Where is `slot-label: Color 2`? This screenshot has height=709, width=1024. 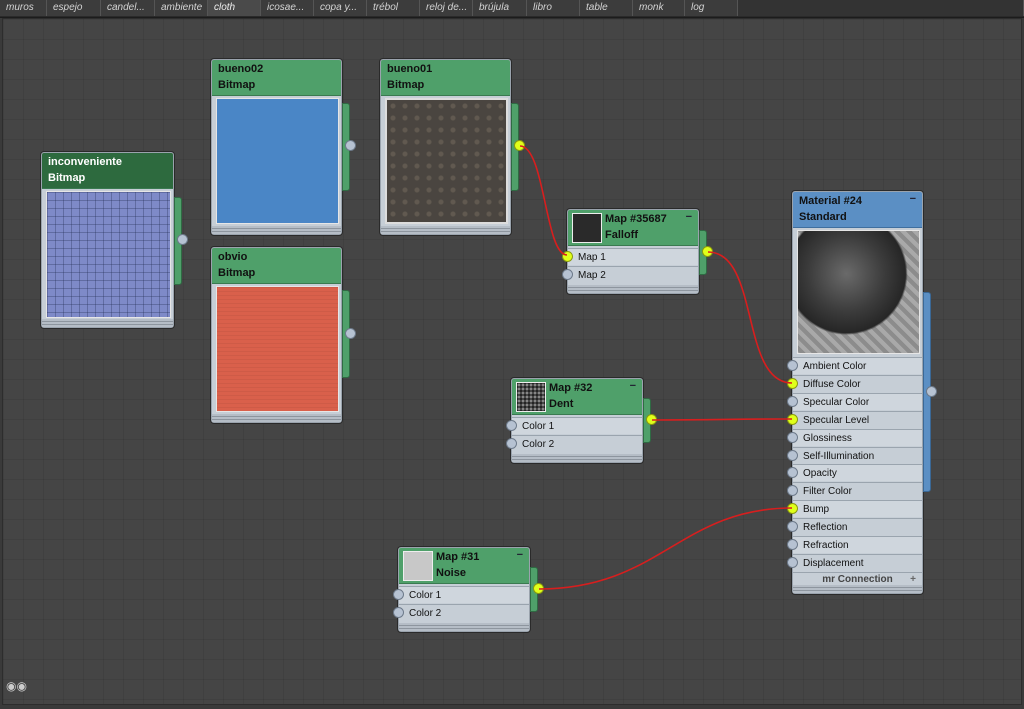
slot-label: Color 2 is located at coordinates (538, 444).